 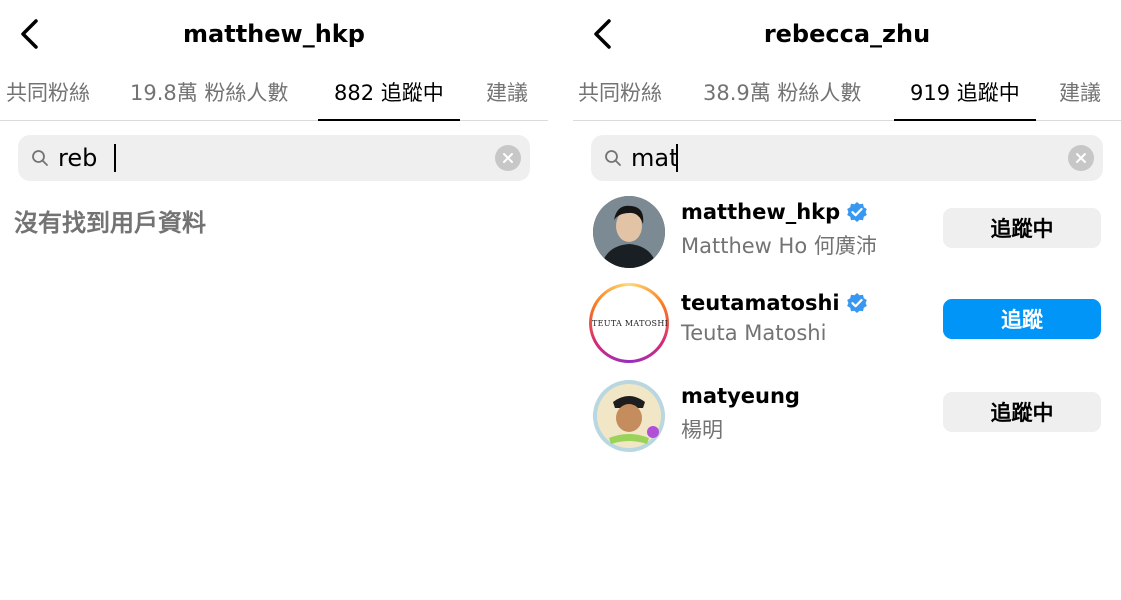 I want to click on username-link: matyeung, so click(x=740, y=396).